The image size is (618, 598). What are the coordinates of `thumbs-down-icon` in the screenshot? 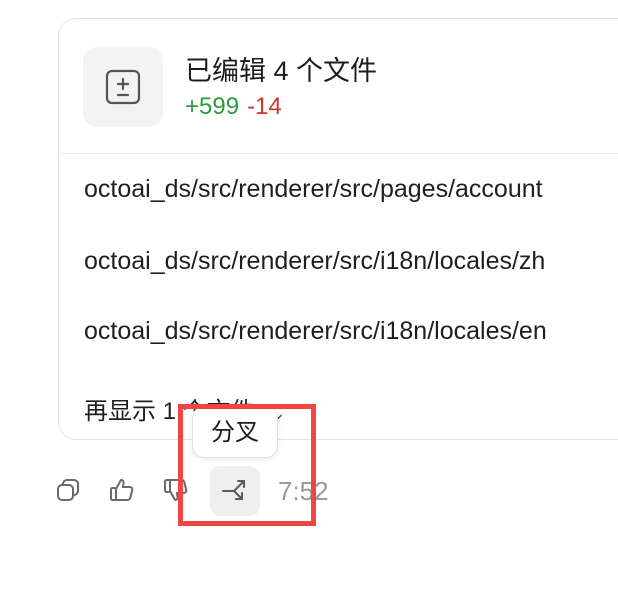 It's located at (176, 490).